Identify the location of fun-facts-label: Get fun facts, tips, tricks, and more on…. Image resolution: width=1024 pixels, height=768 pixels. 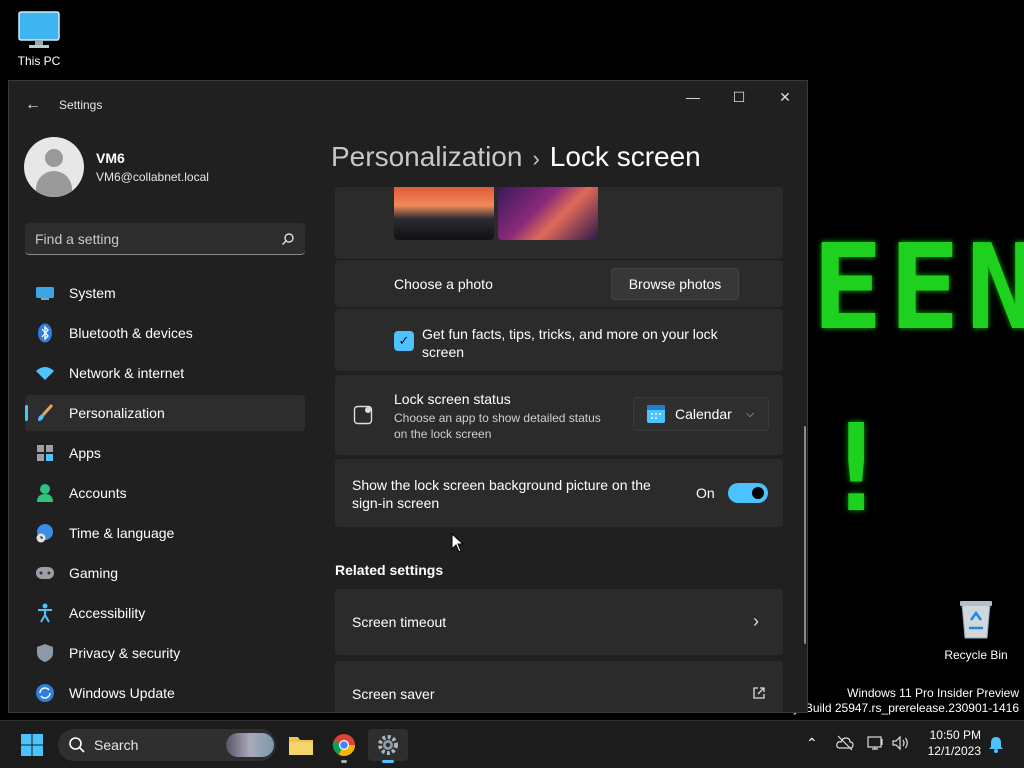
(570, 343).